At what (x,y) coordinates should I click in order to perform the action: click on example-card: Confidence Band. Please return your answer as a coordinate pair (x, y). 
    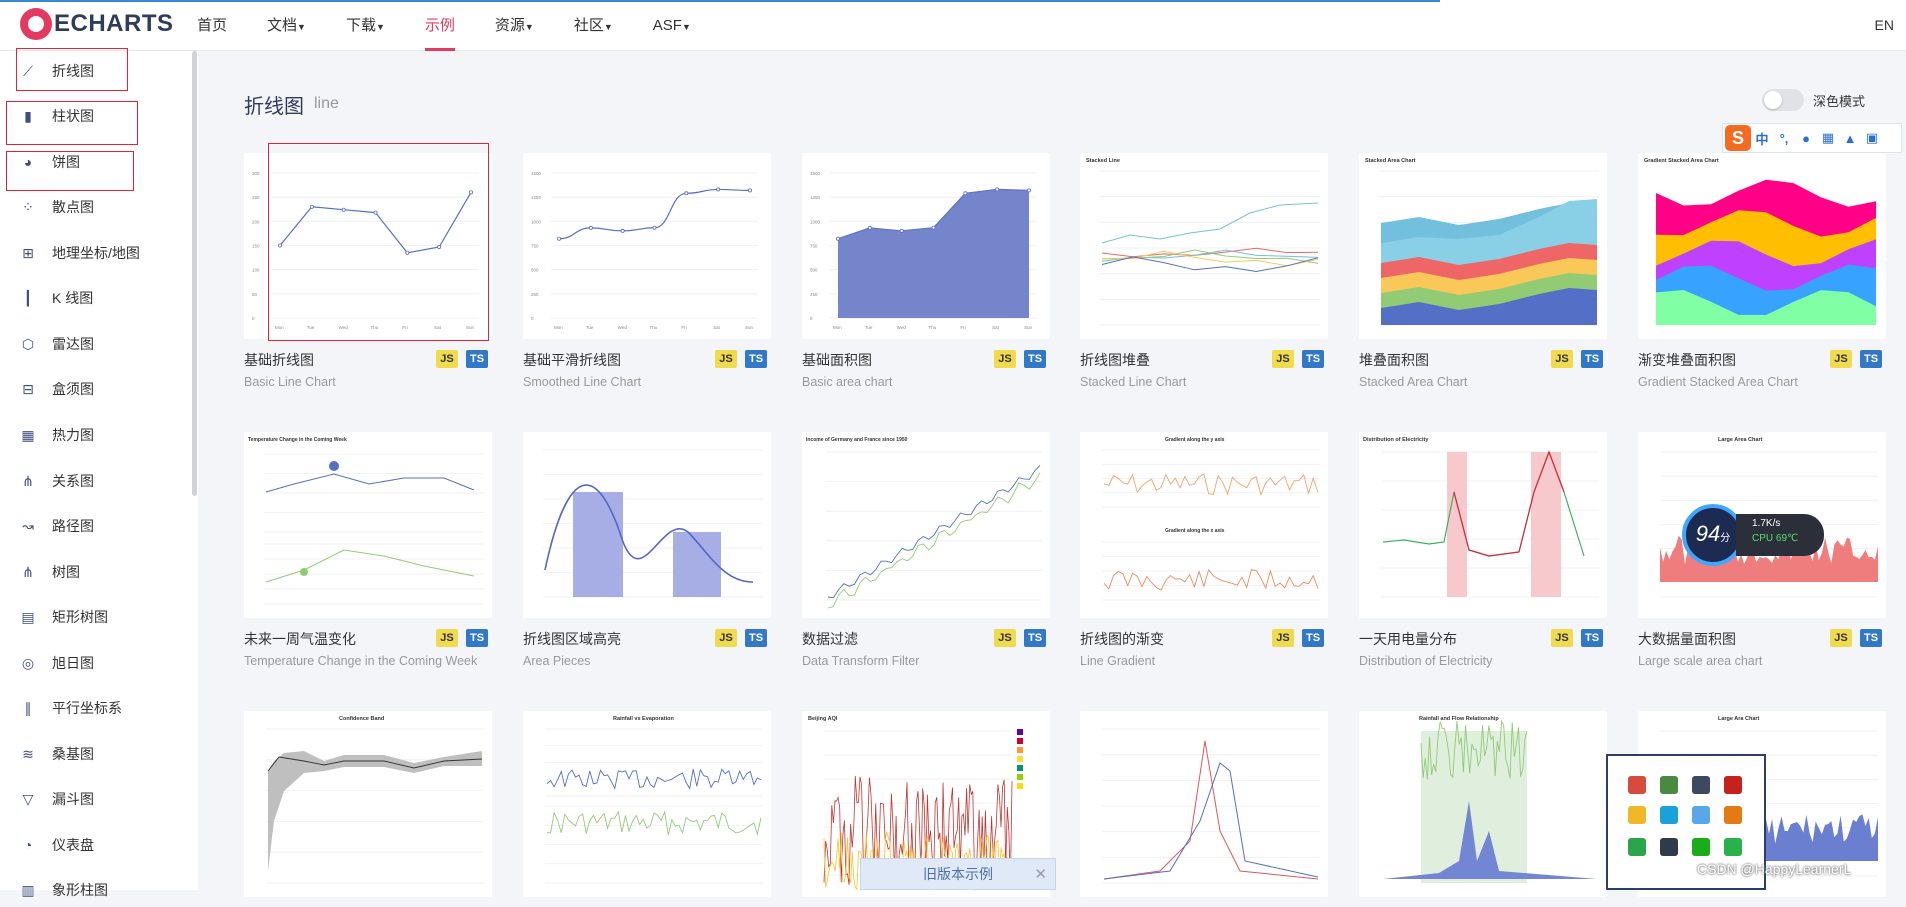
    Looking at the image, I should click on (368, 804).